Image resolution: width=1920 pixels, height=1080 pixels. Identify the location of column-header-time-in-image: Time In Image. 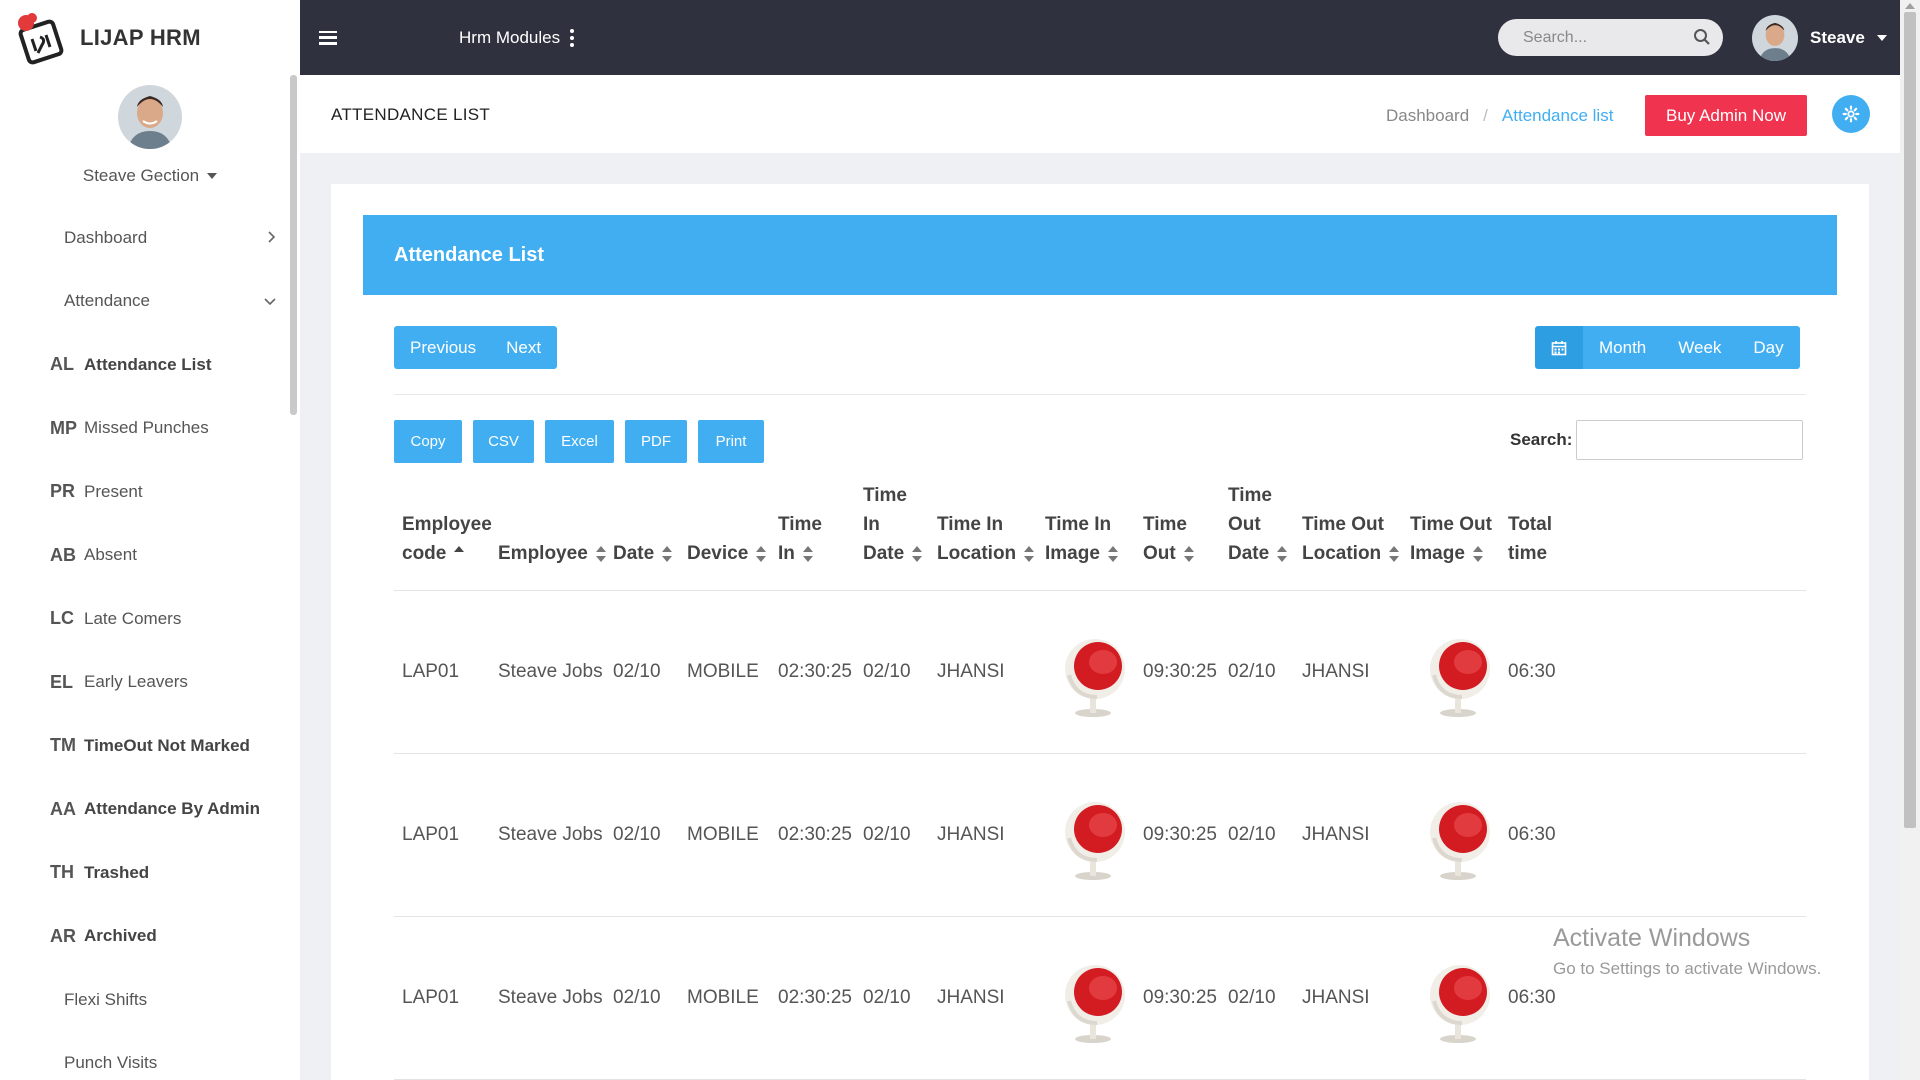
(1081, 539).